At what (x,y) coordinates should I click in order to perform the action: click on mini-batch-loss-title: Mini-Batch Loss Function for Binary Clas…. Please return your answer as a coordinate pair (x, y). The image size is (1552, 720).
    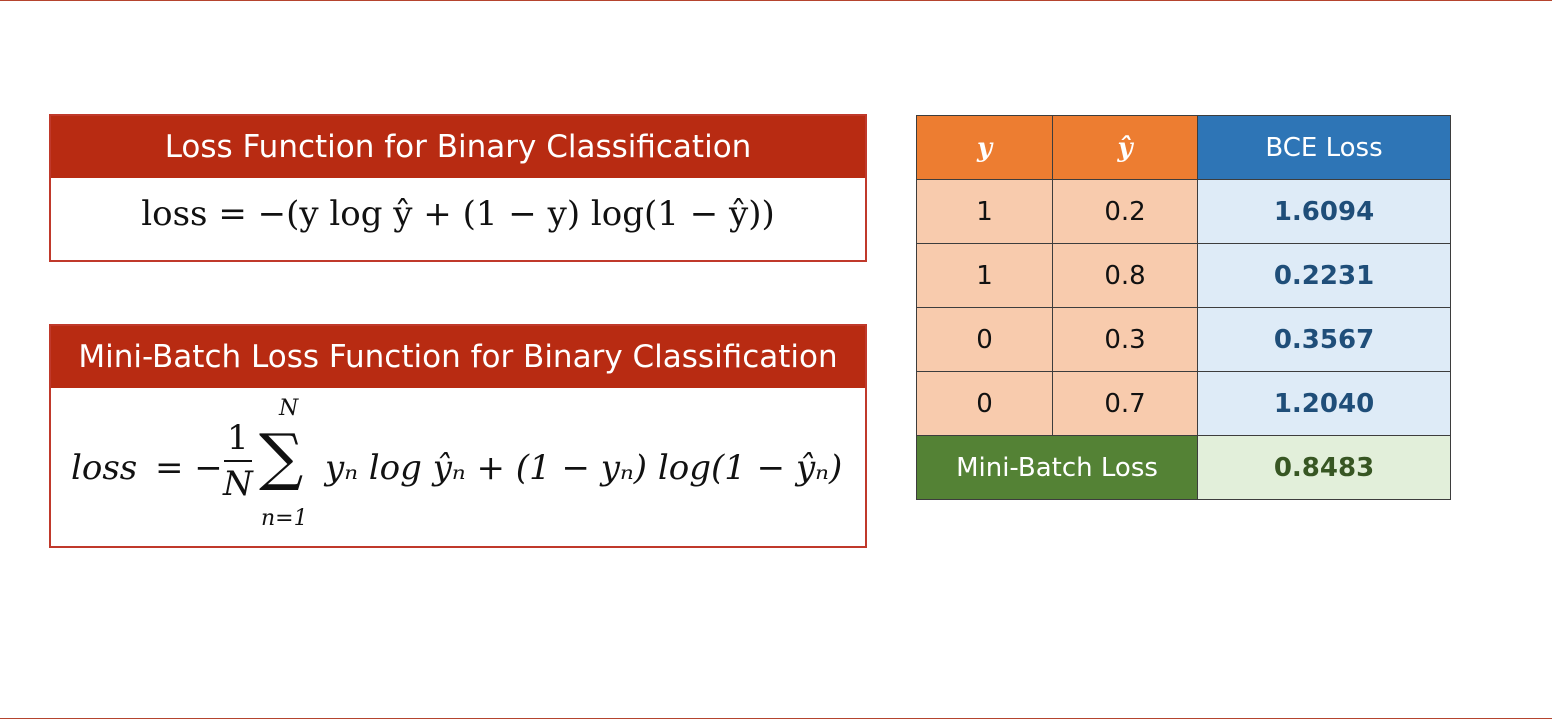
    Looking at the image, I should click on (458, 357).